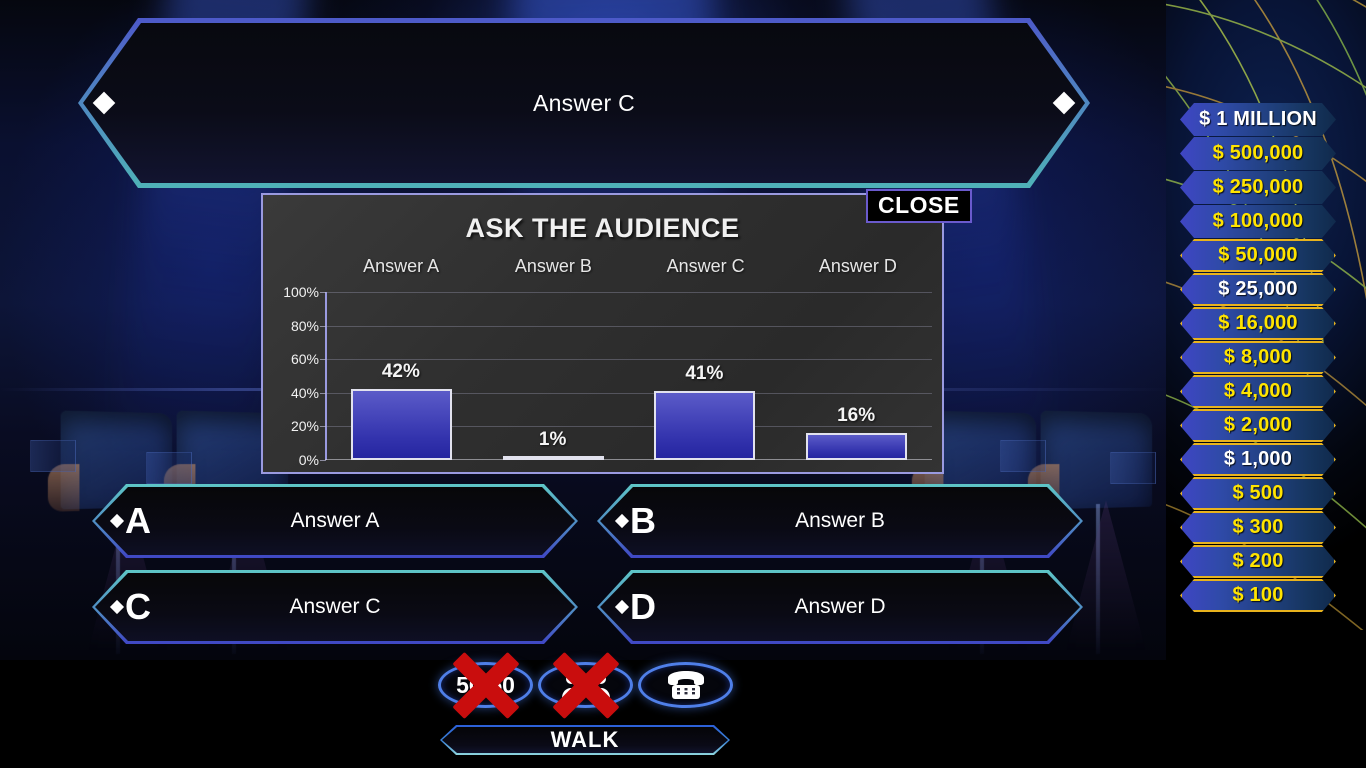 This screenshot has height=768, width=1366. What do you see at coordinates (552, 440) in the screenshot?
I see `chart-bar-value-b: 1%` at bounding box center [552, 440].